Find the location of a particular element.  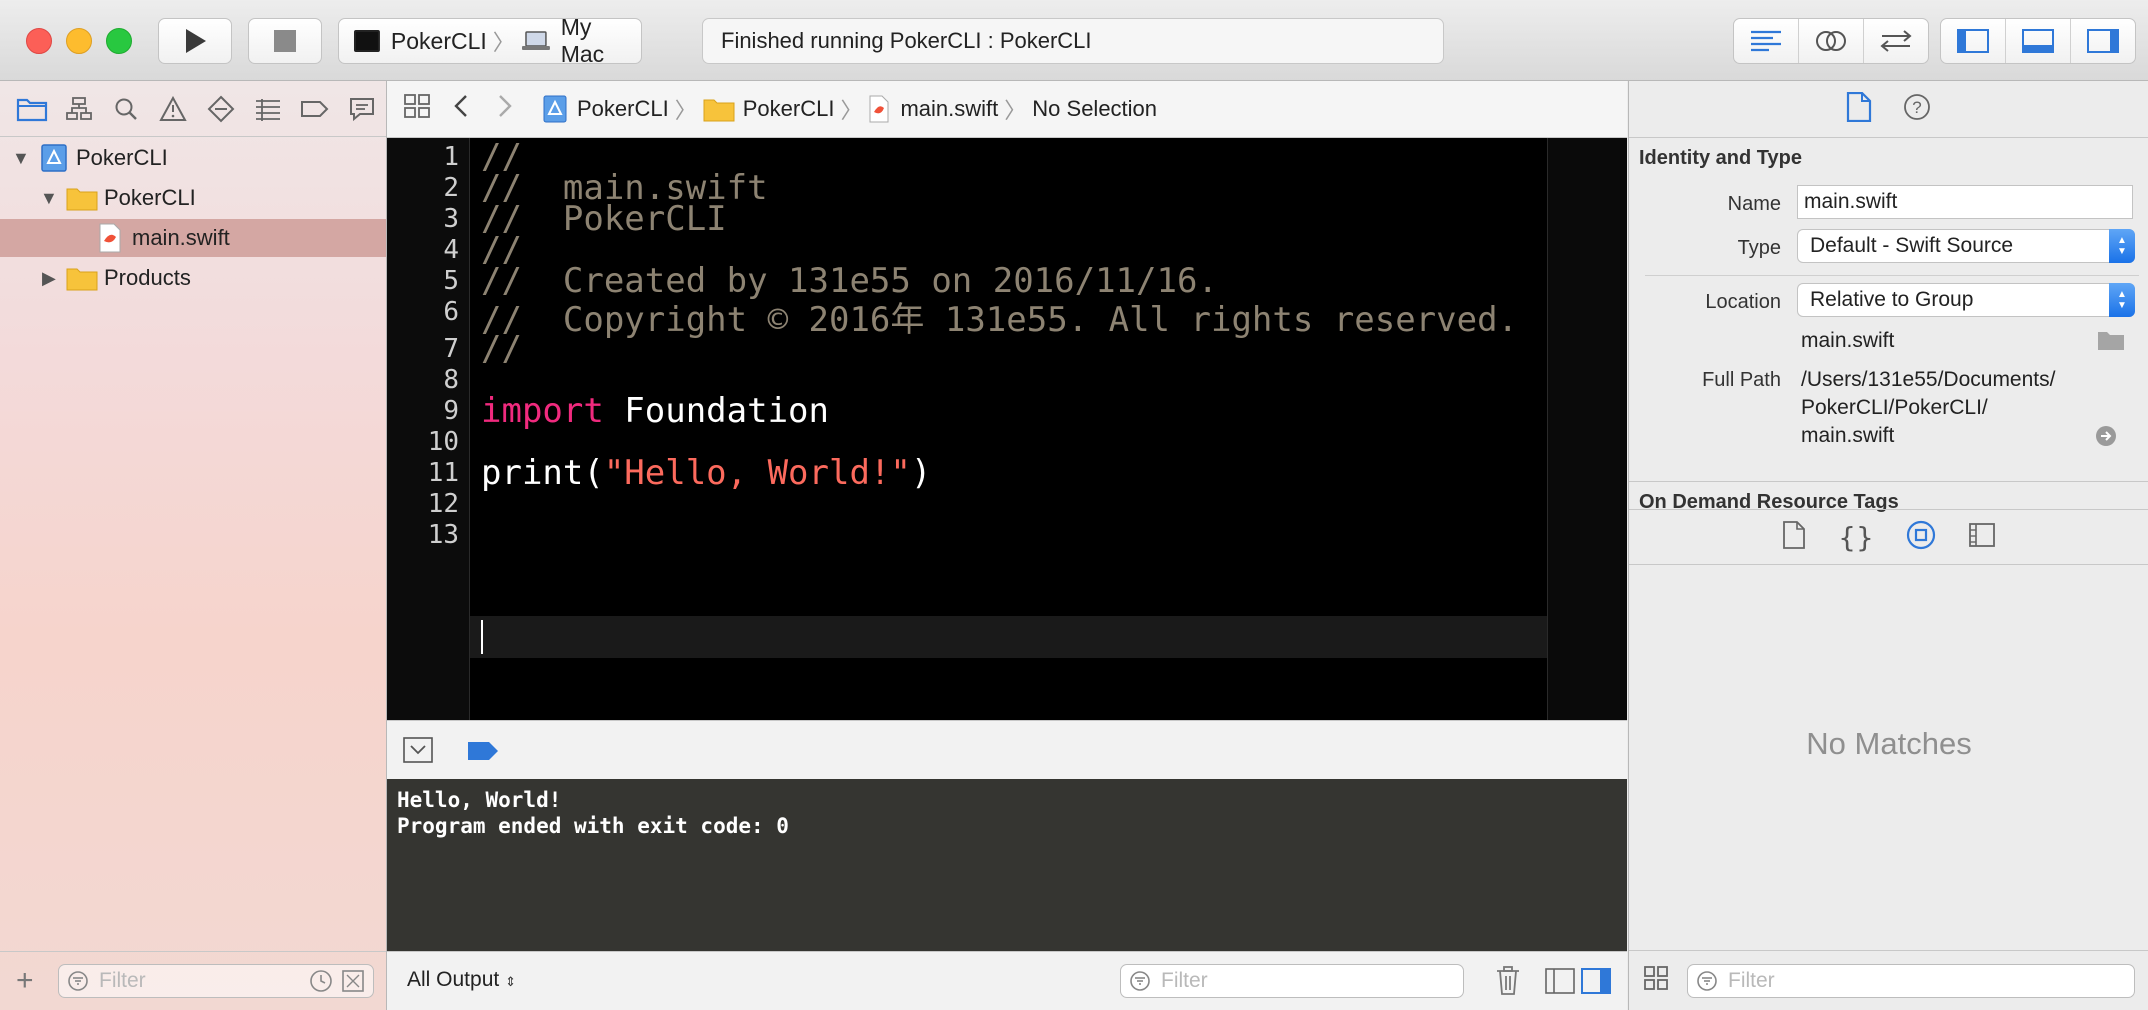

line-number: 2 is located at coordinates (451, 188).